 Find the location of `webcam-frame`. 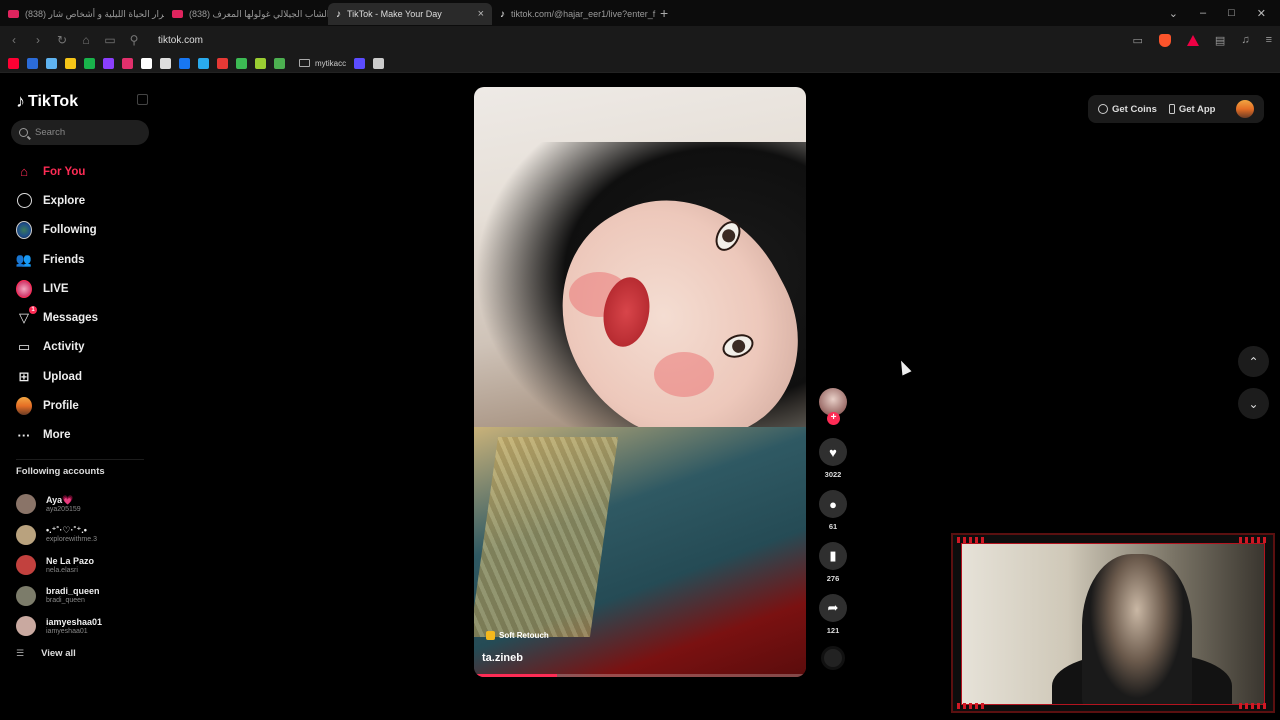

webcam-frame is located at coordinates (1113, 624).